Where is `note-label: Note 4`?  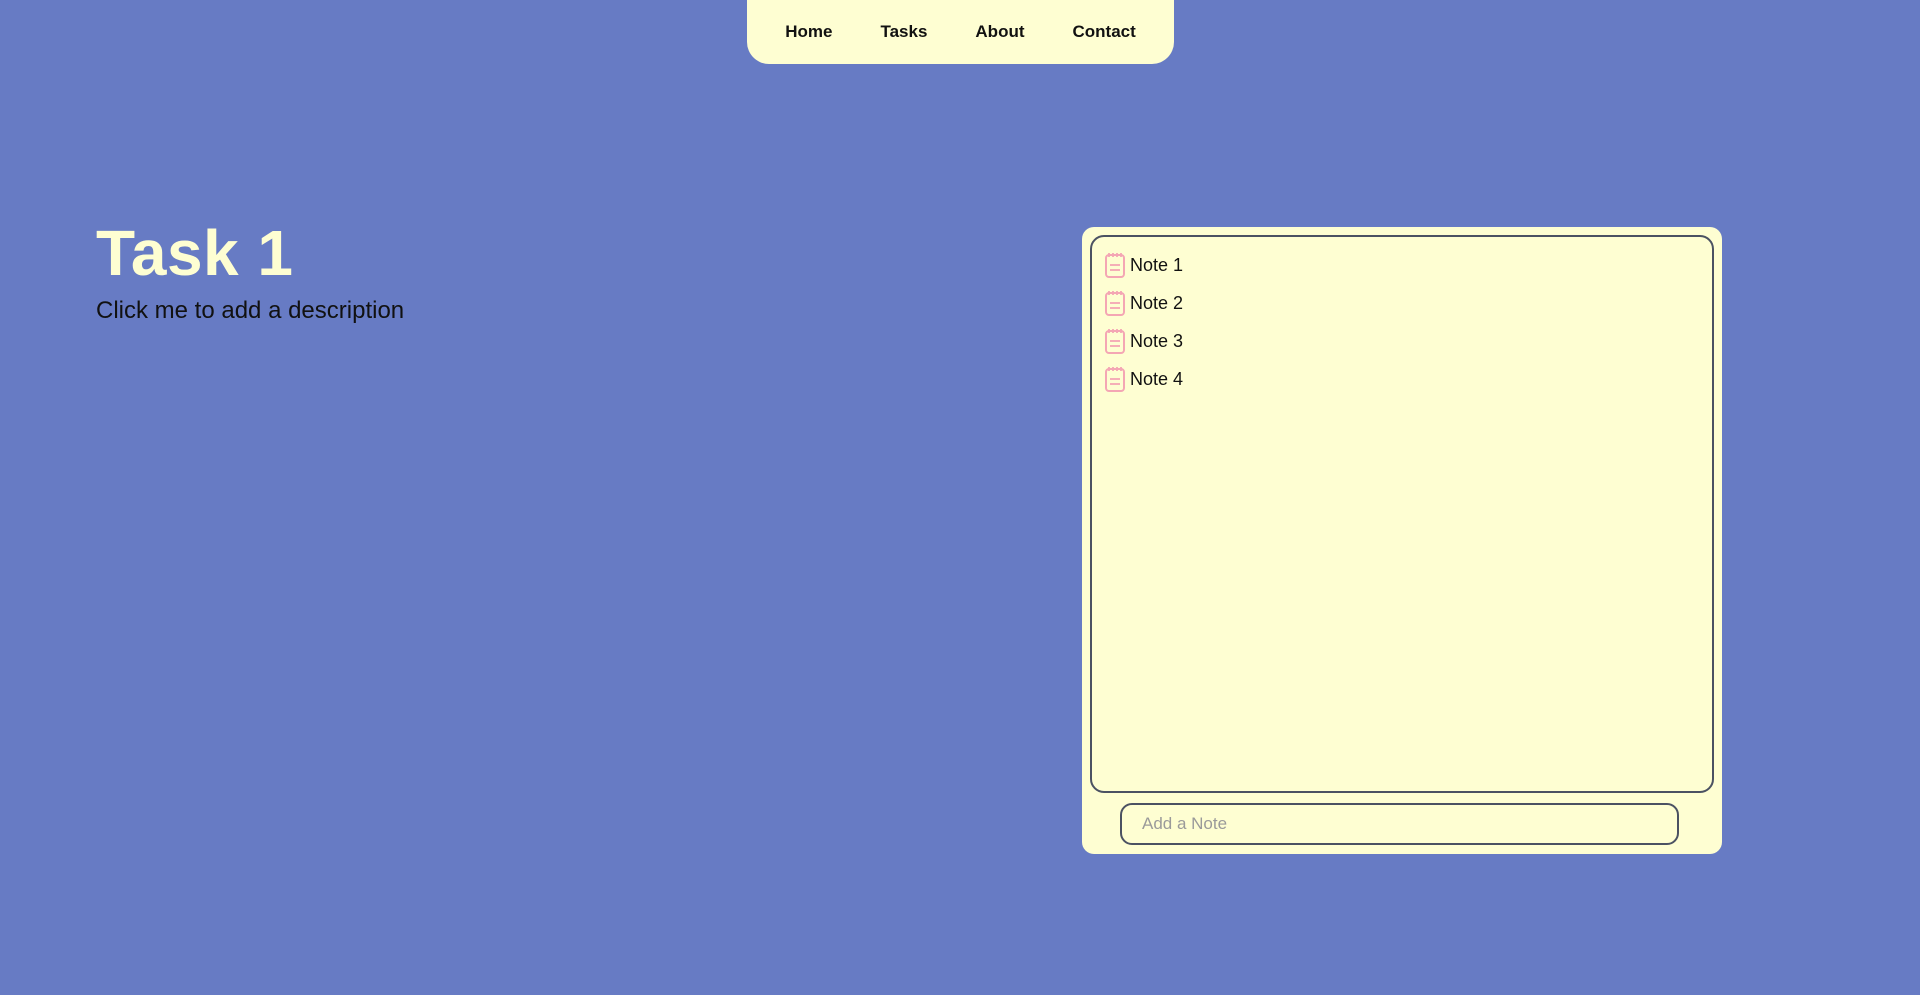 note-label: Note 4 is located at coordinates (1157, 378).